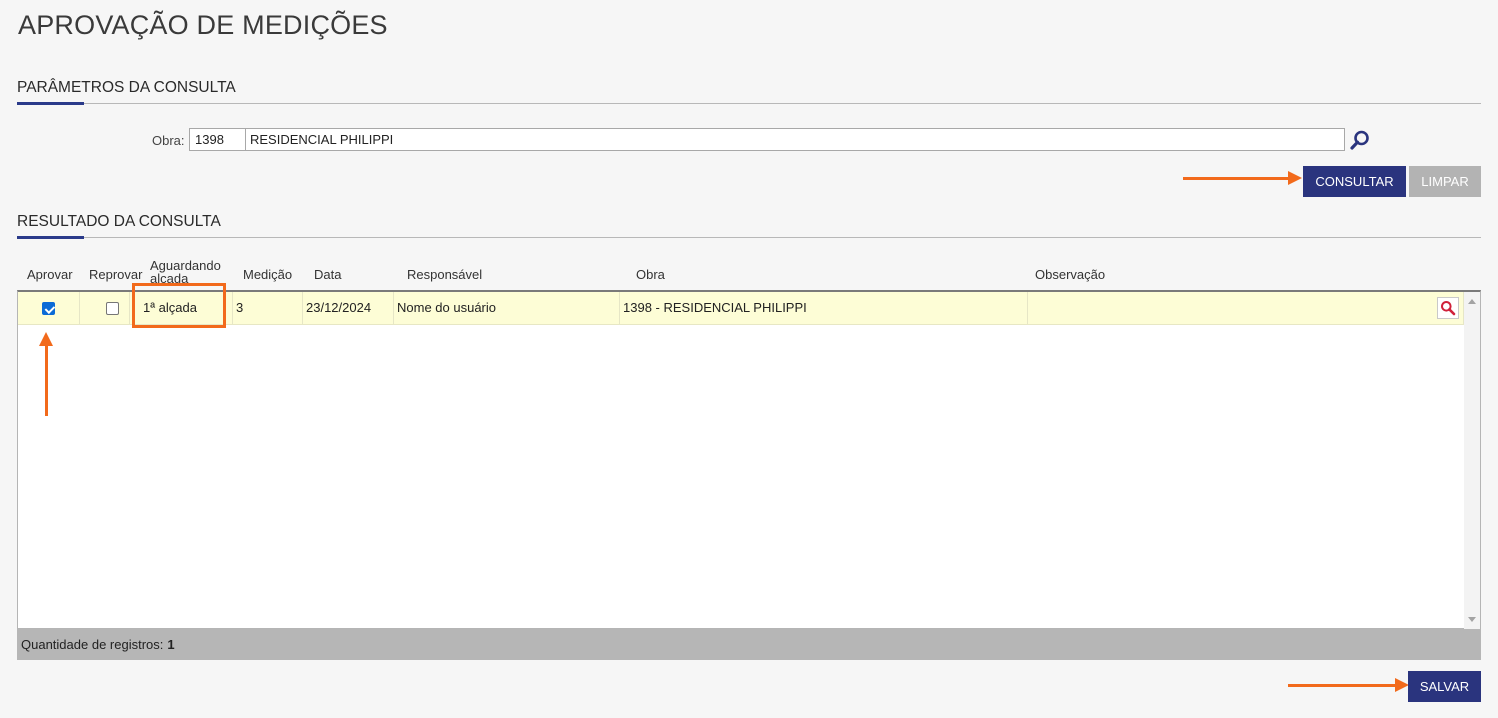 This screenshot has width=1498, height=718. Describe the element at coordinates (1242, 178) in the screenshot. I see `annotation-arrow-consultar` at that location.